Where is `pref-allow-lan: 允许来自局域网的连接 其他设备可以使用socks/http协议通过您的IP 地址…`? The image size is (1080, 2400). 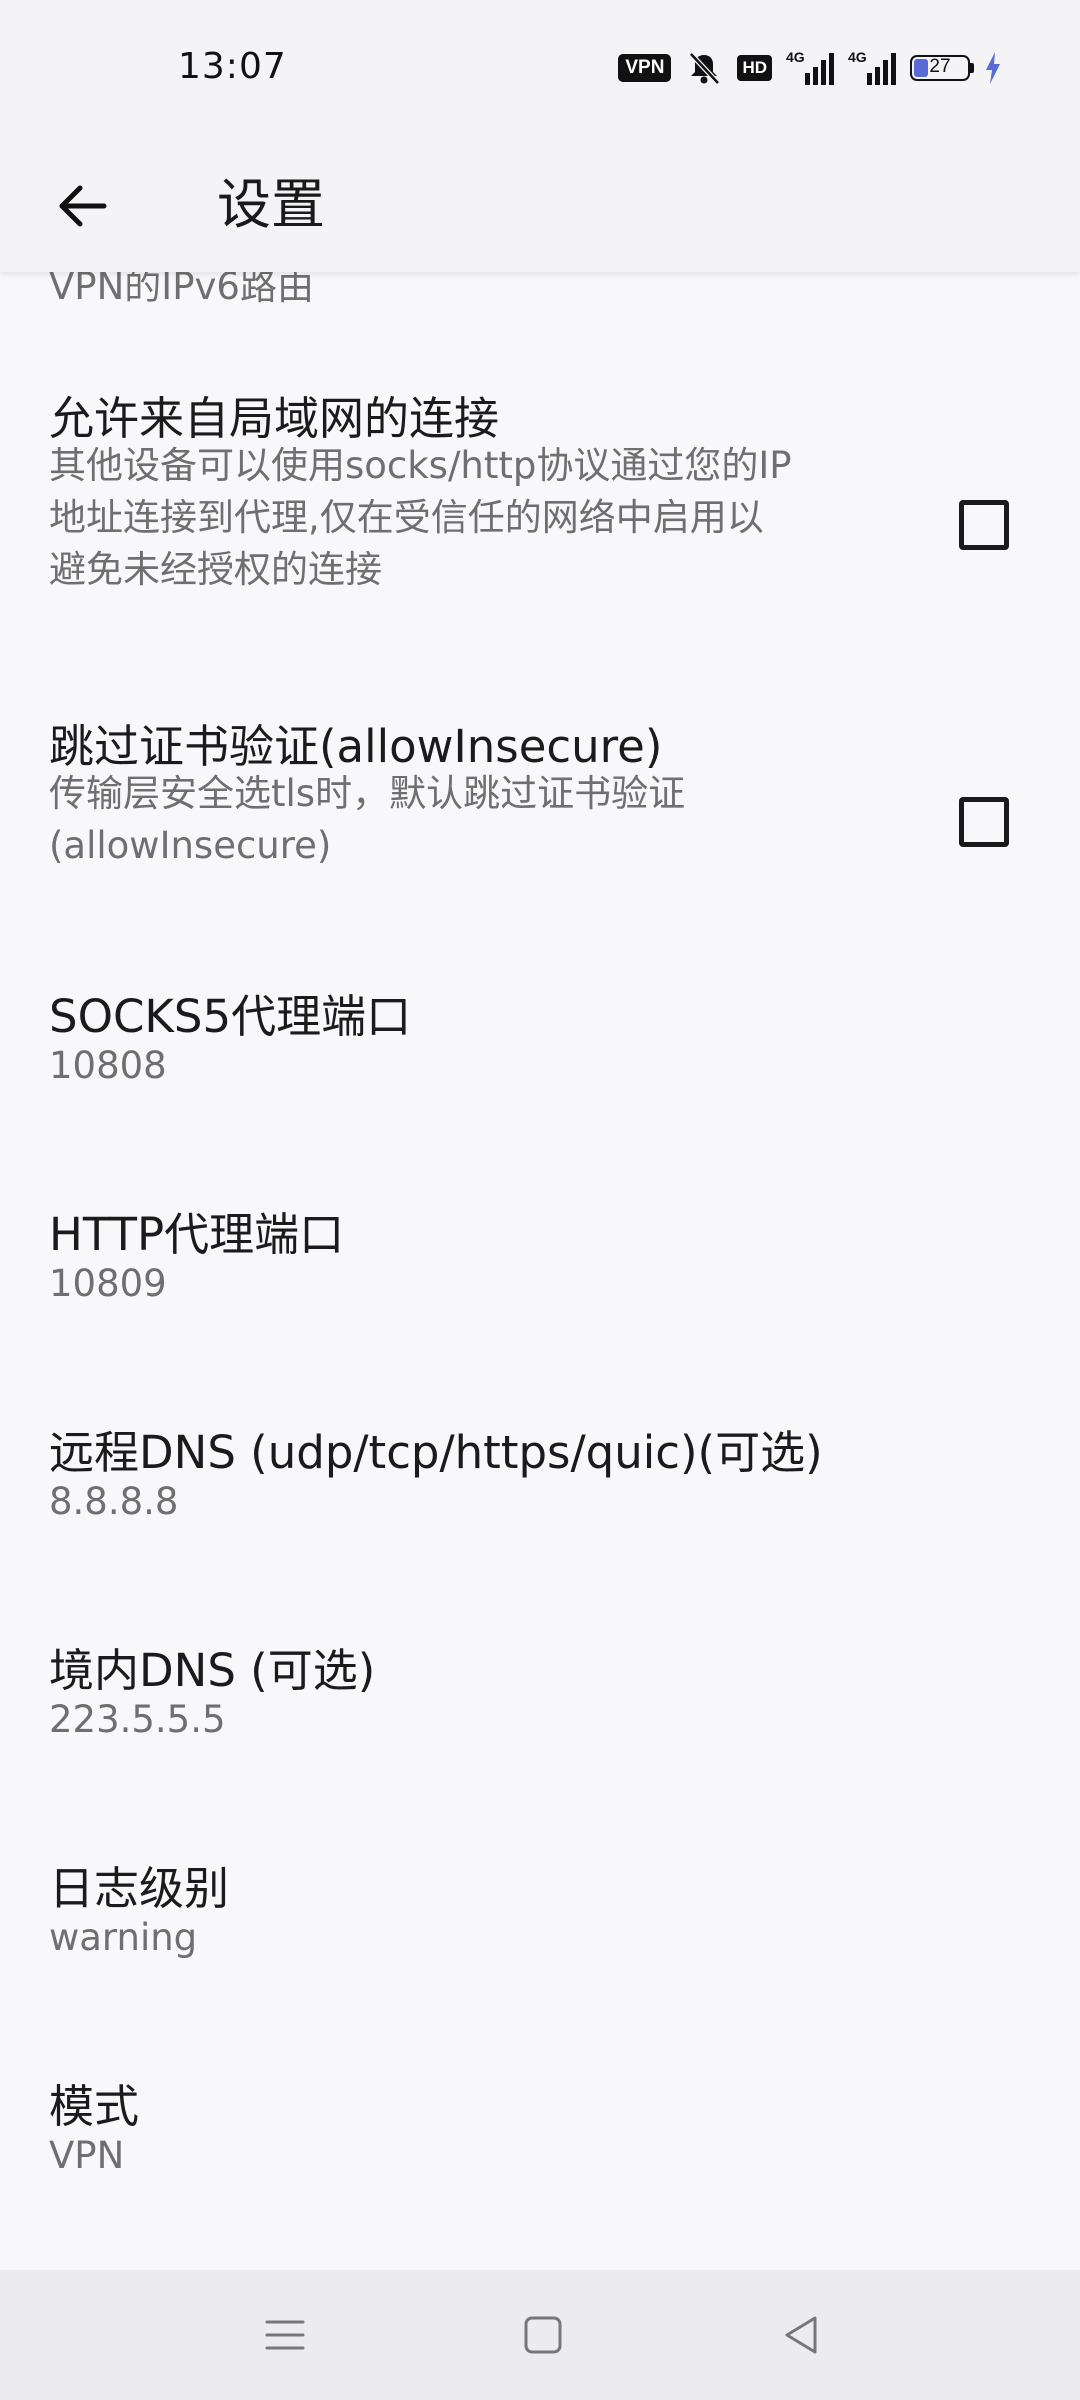 pref-allow-lan: 允许来自局域网的连接 其他设备可以使用socks/http协议通过您的IP 地址… is located at coordinates (540, 497).